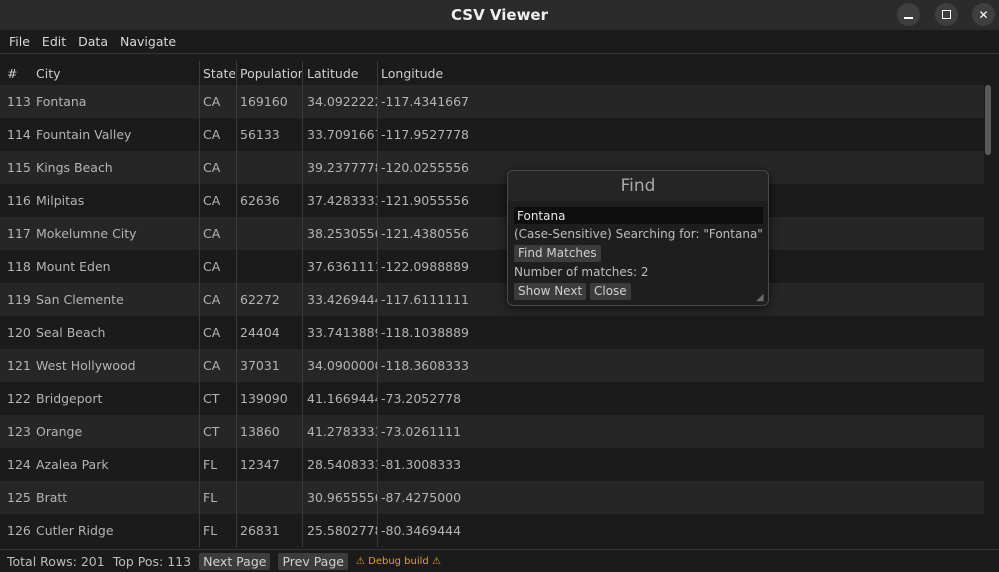 The image size is (999, 572). Describe the element at coordinates (211, 431) in the screenshot. I see `cell-state: CT` at that location.